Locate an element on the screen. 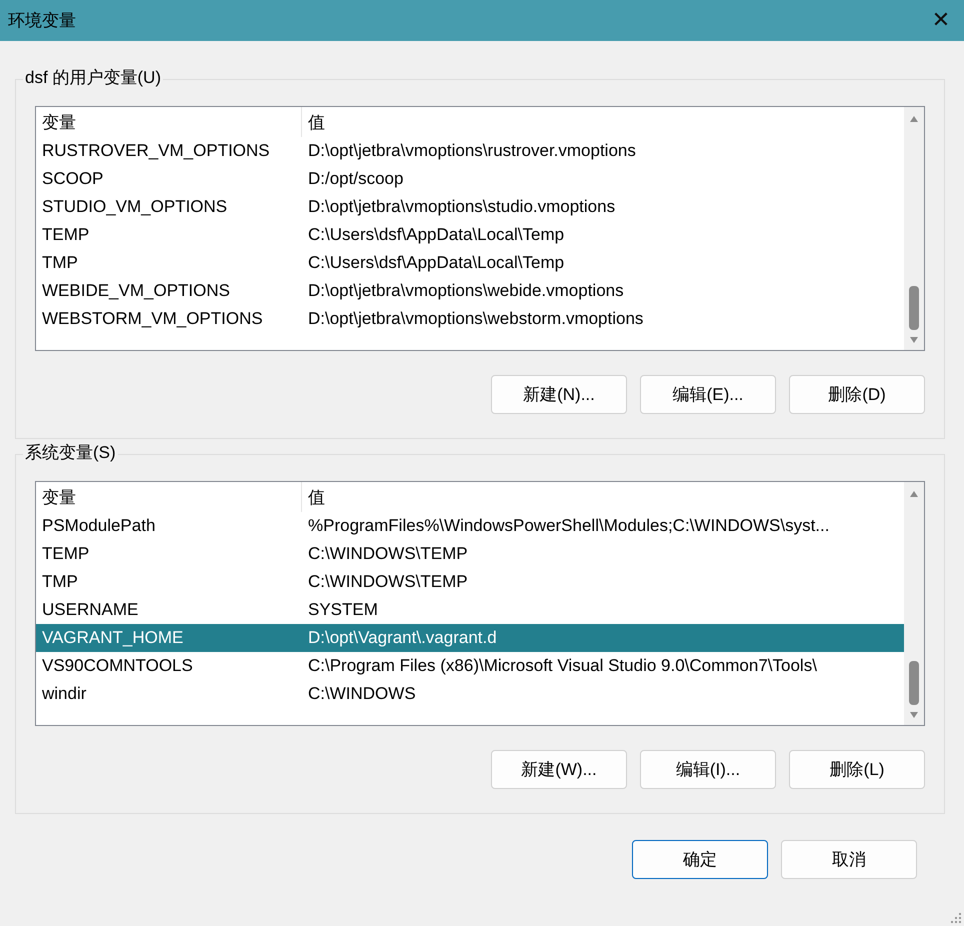 The image size is (964, 926). list-row: TEMP C:\Users\dsf\AppData\Local\Temp is located at coordinates (470, 235).